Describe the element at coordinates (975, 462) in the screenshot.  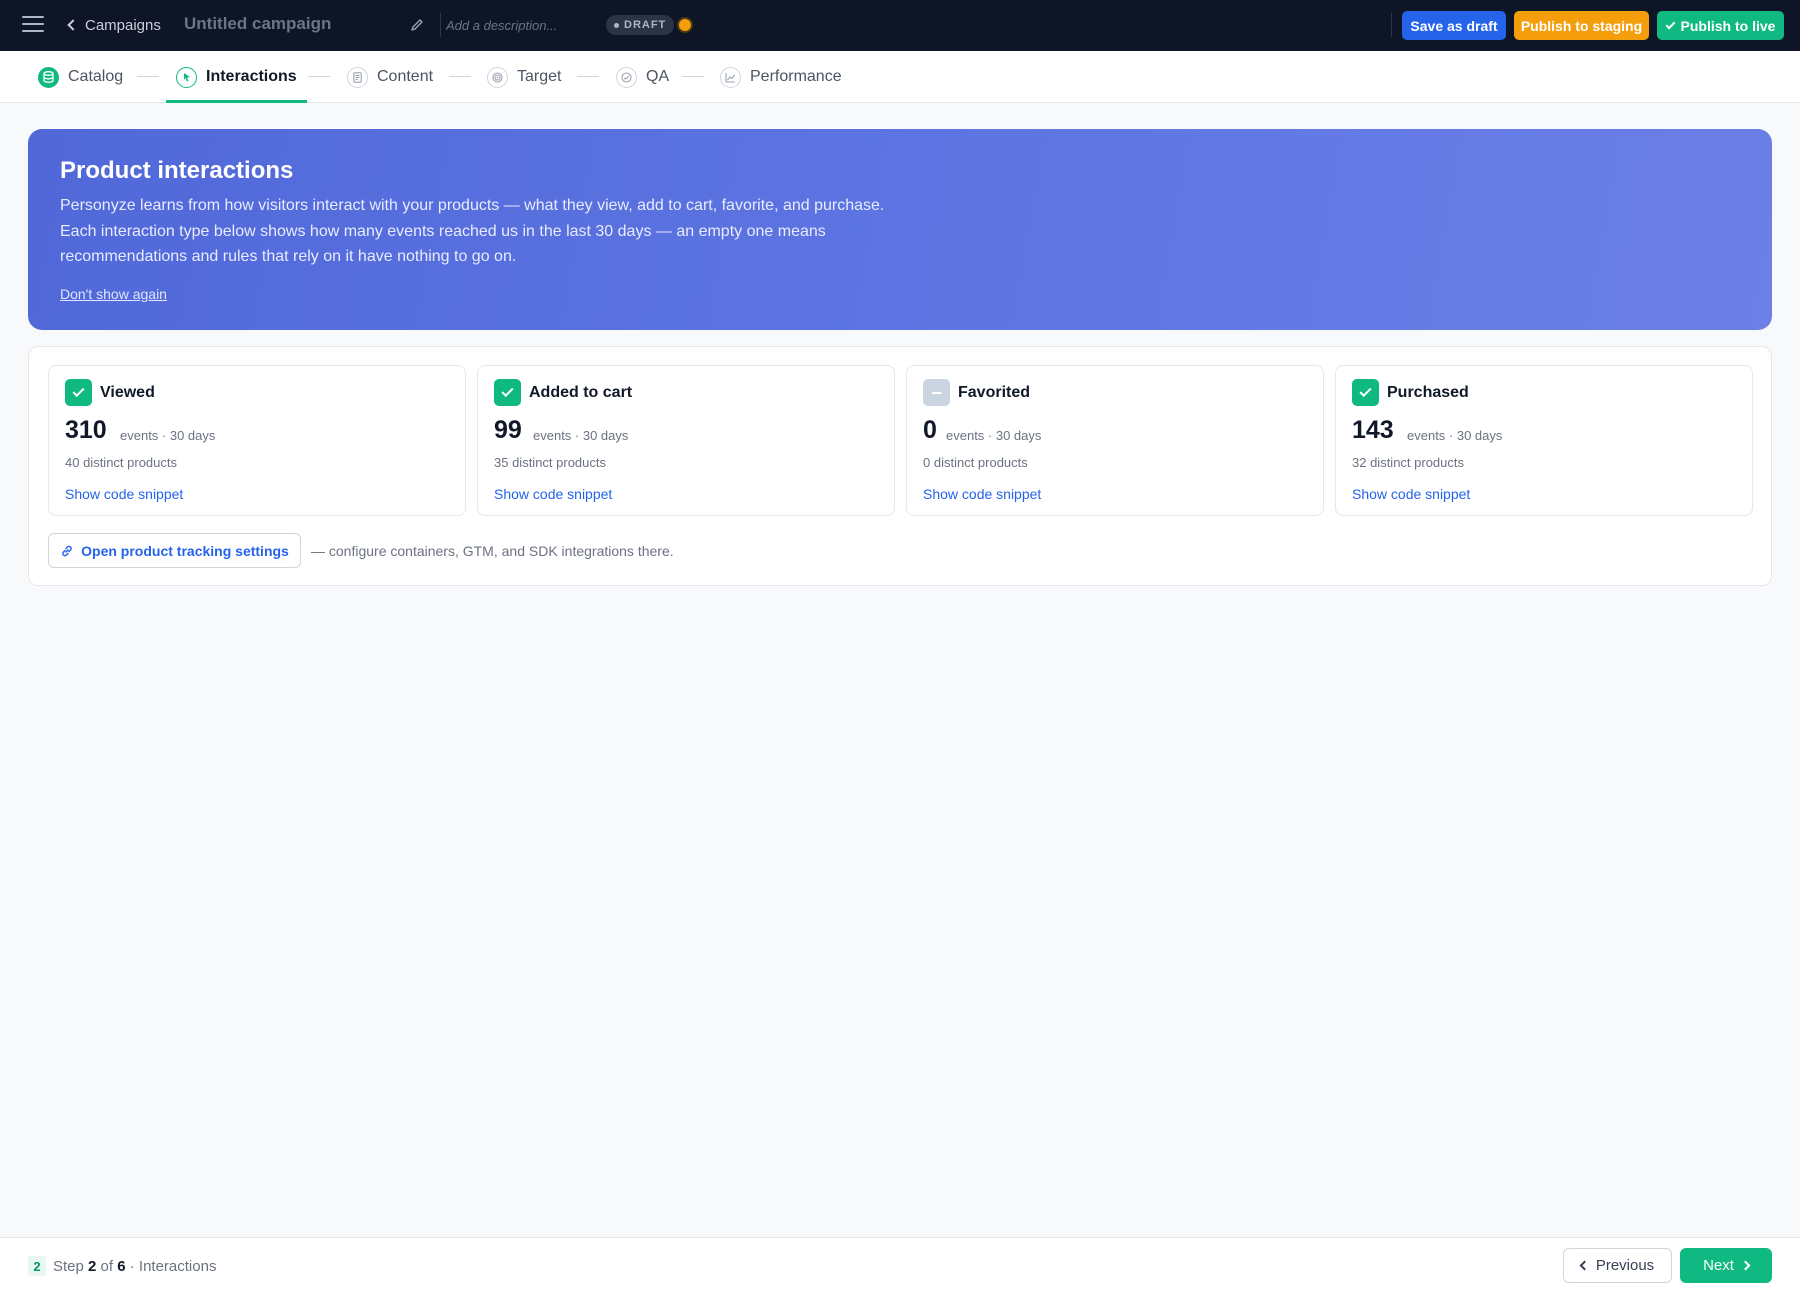
I see `distinct-products: 0 distinct products` at that location.